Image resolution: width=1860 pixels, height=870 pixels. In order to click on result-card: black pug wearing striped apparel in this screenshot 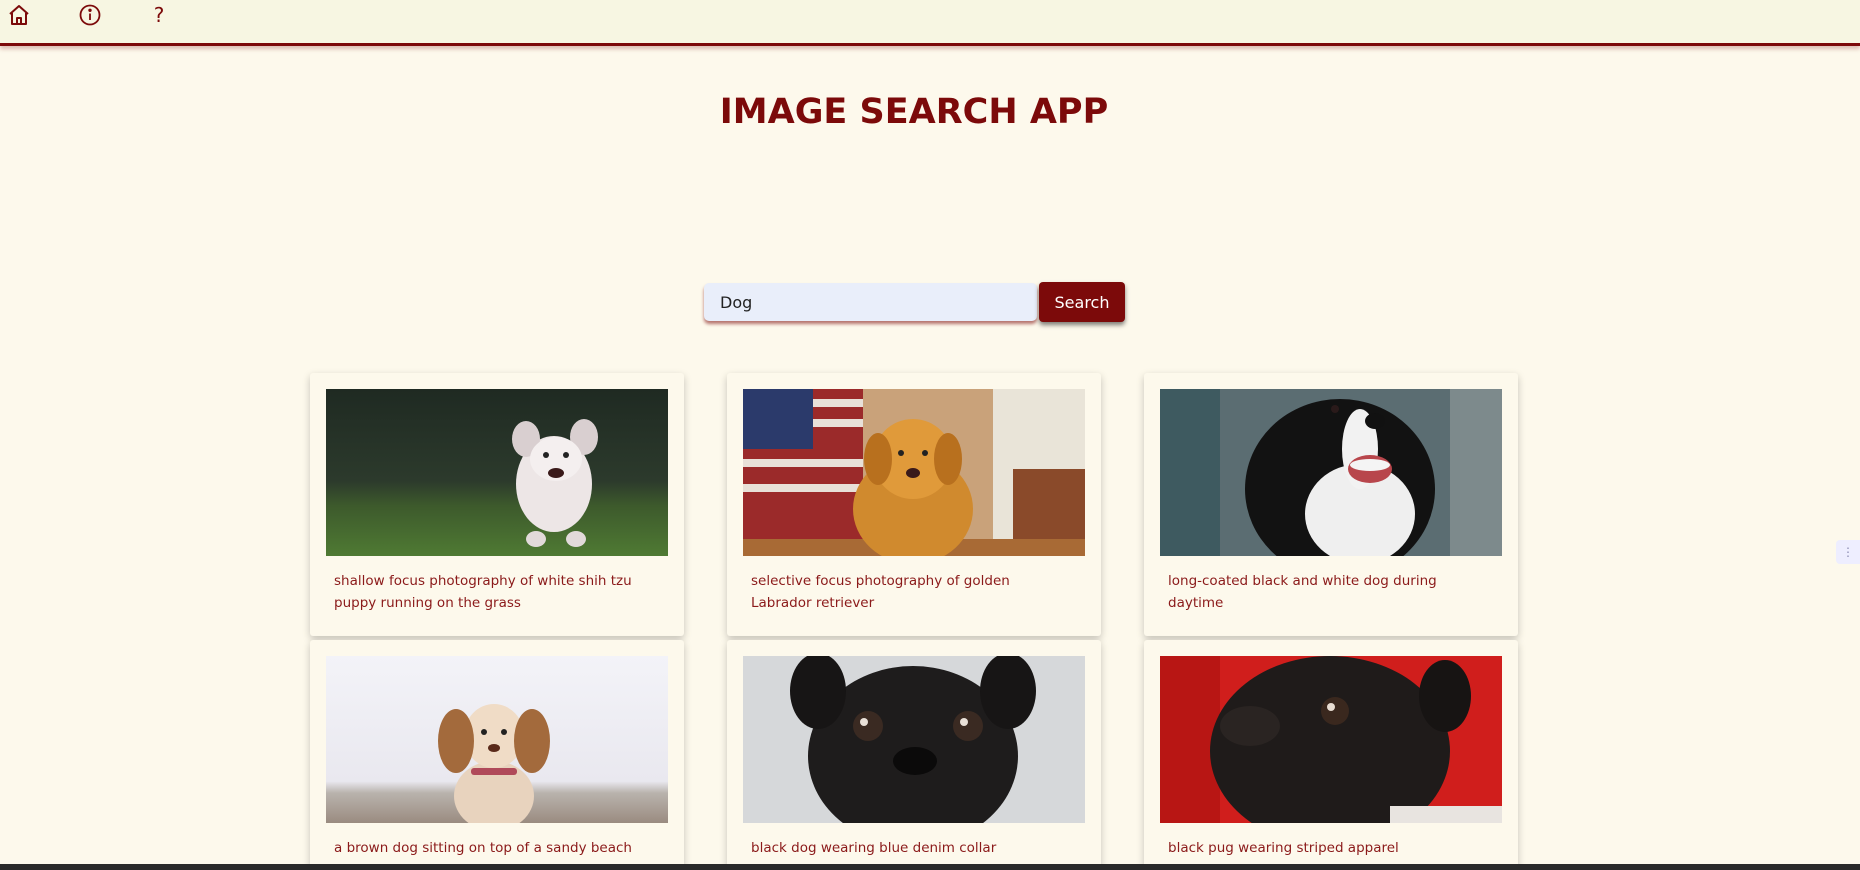, I will do `click(1331, 755)`.